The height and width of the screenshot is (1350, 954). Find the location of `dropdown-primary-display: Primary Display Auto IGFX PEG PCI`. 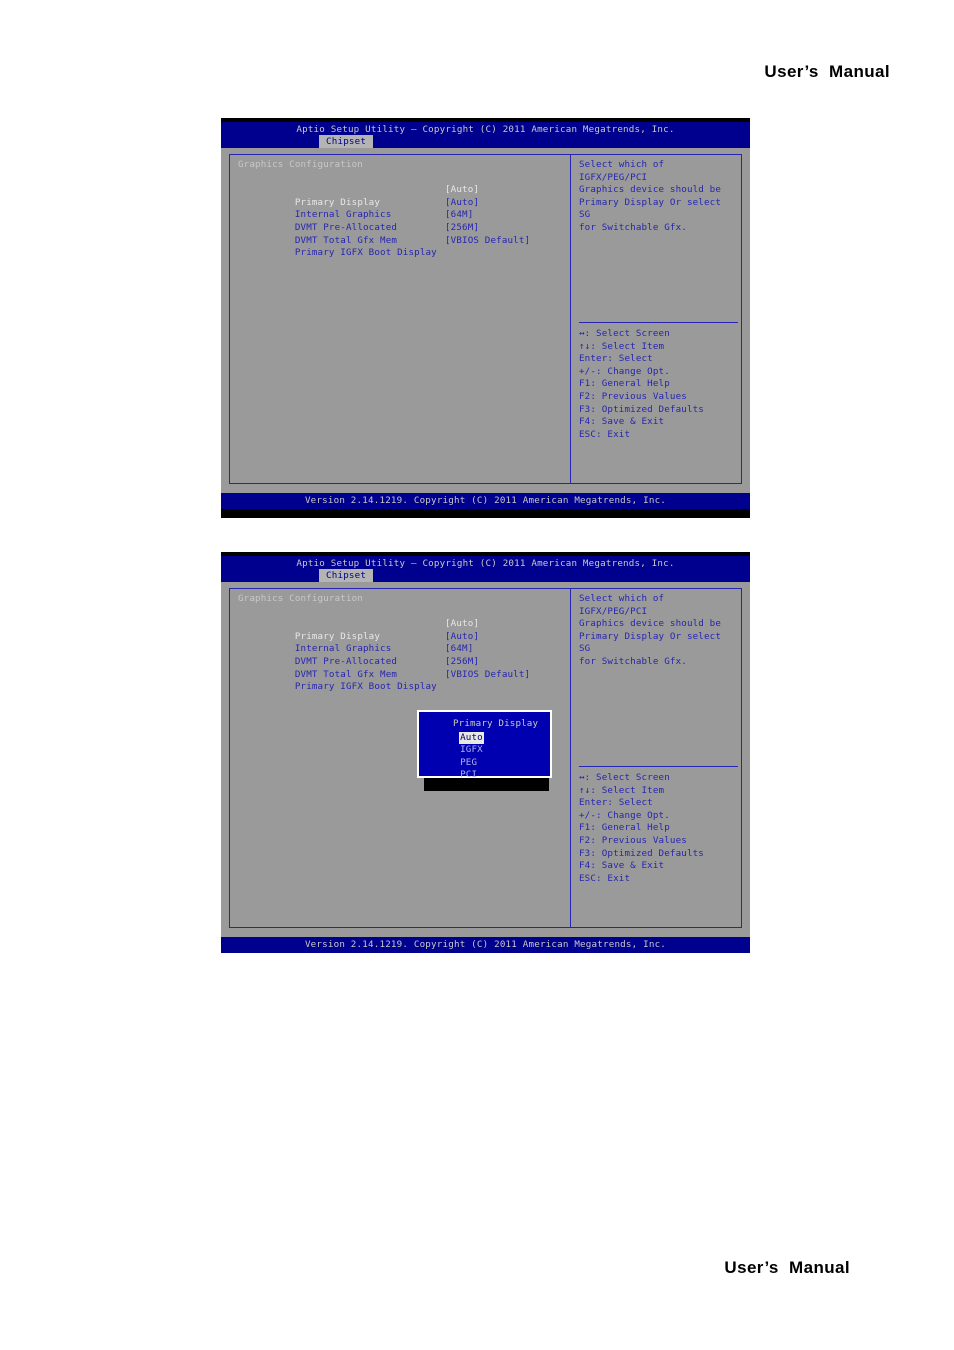

dropdown-primary-display: Primary Display Auto IGFX PEG PCI is located at coordinates (484, 745).